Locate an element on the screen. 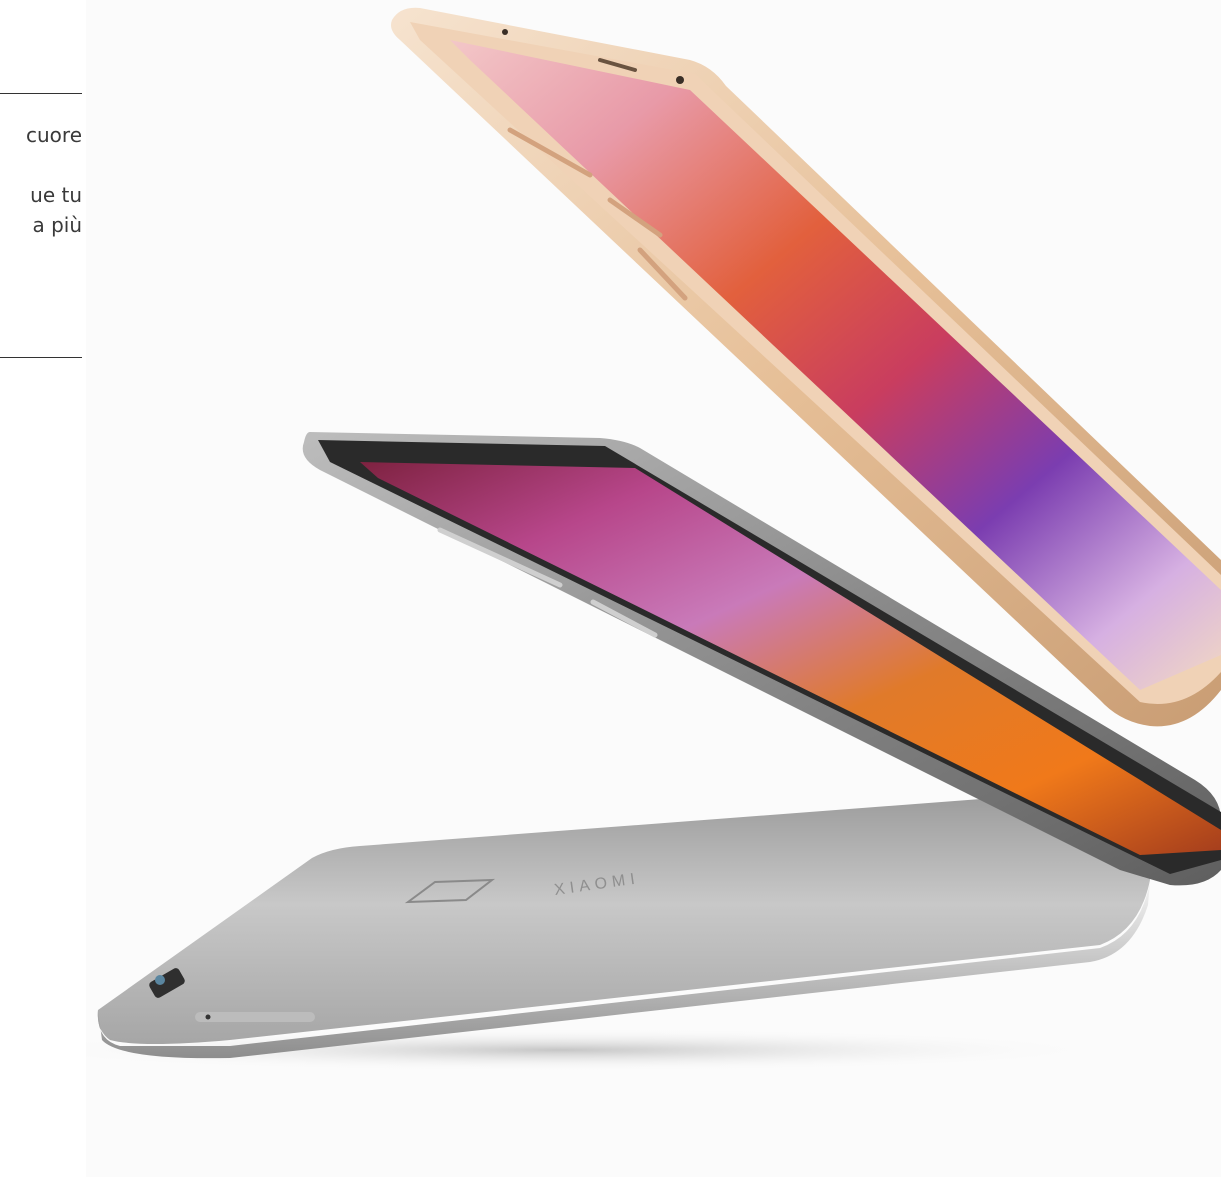  bottom-divider is located at coordinates (41, 357).